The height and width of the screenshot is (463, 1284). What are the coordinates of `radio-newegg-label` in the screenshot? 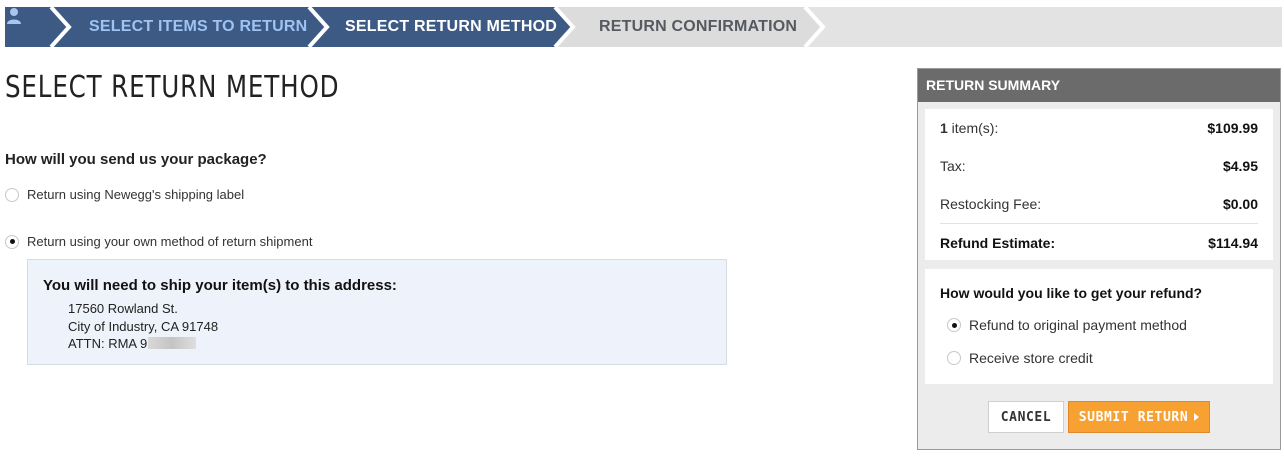 It's located at (12, 194).